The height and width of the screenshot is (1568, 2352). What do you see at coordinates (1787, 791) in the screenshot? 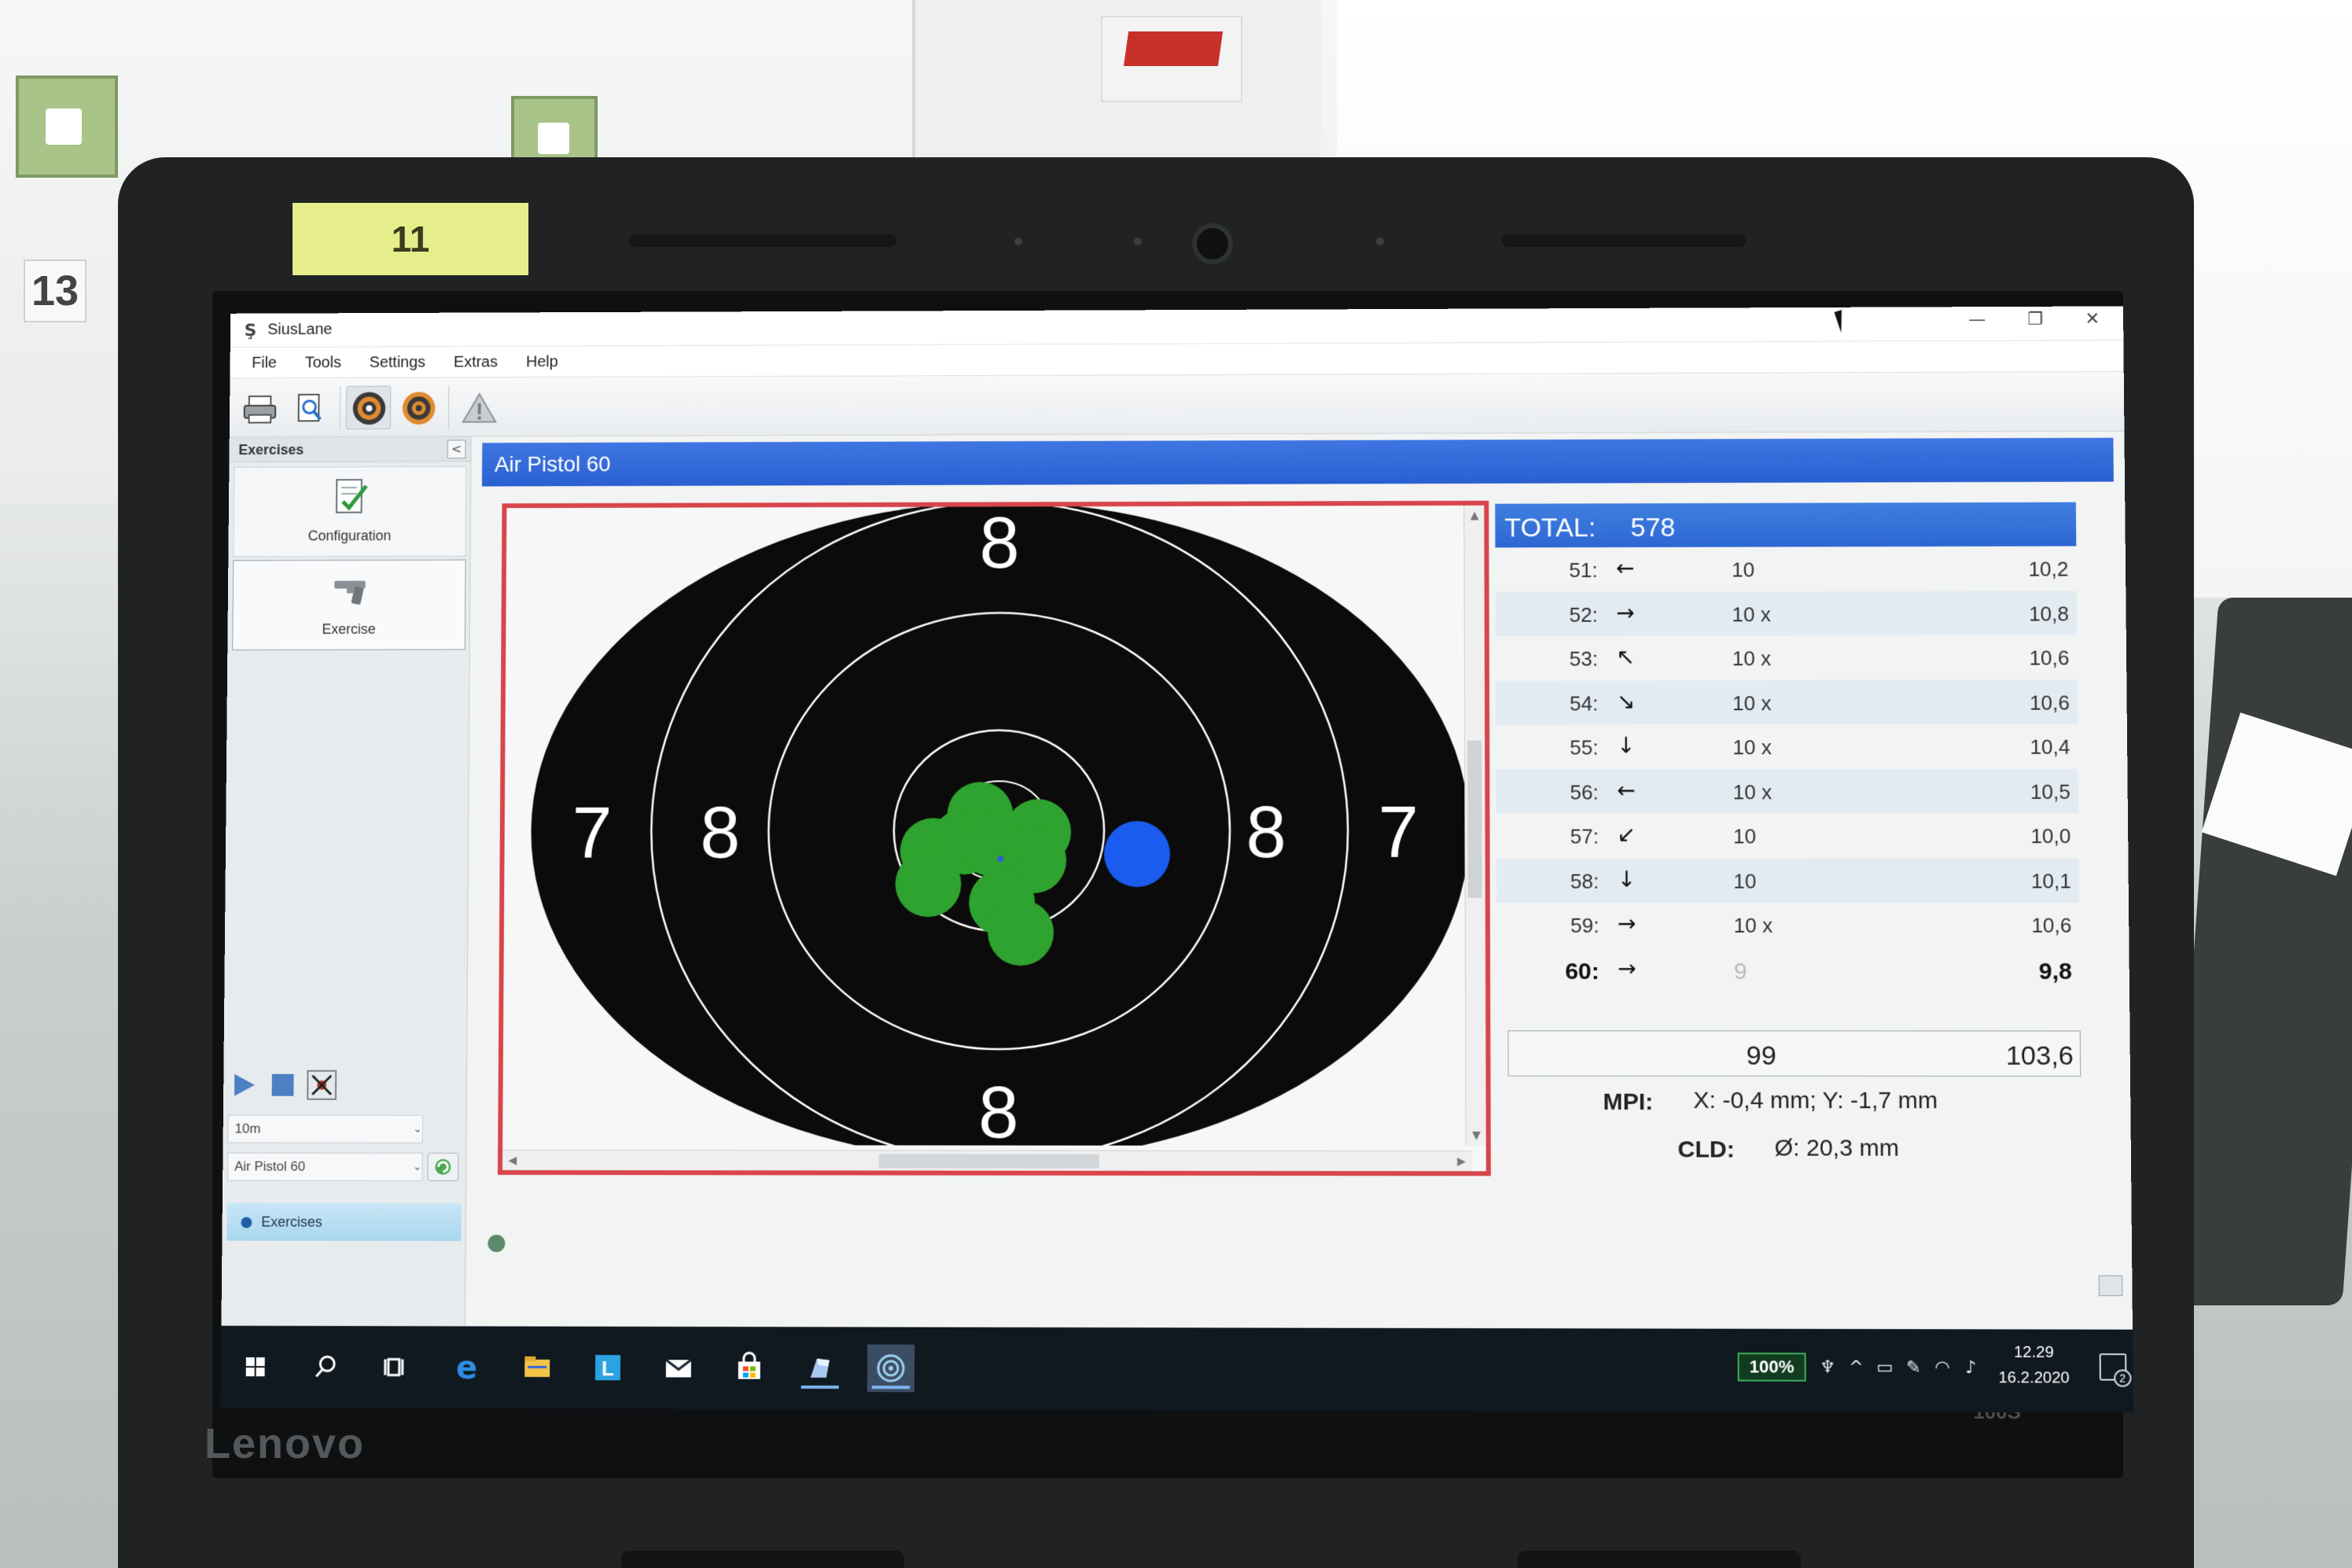
I see `shot-row: 56: ← 10 x 10,5` at bounding box center [1787, 791].